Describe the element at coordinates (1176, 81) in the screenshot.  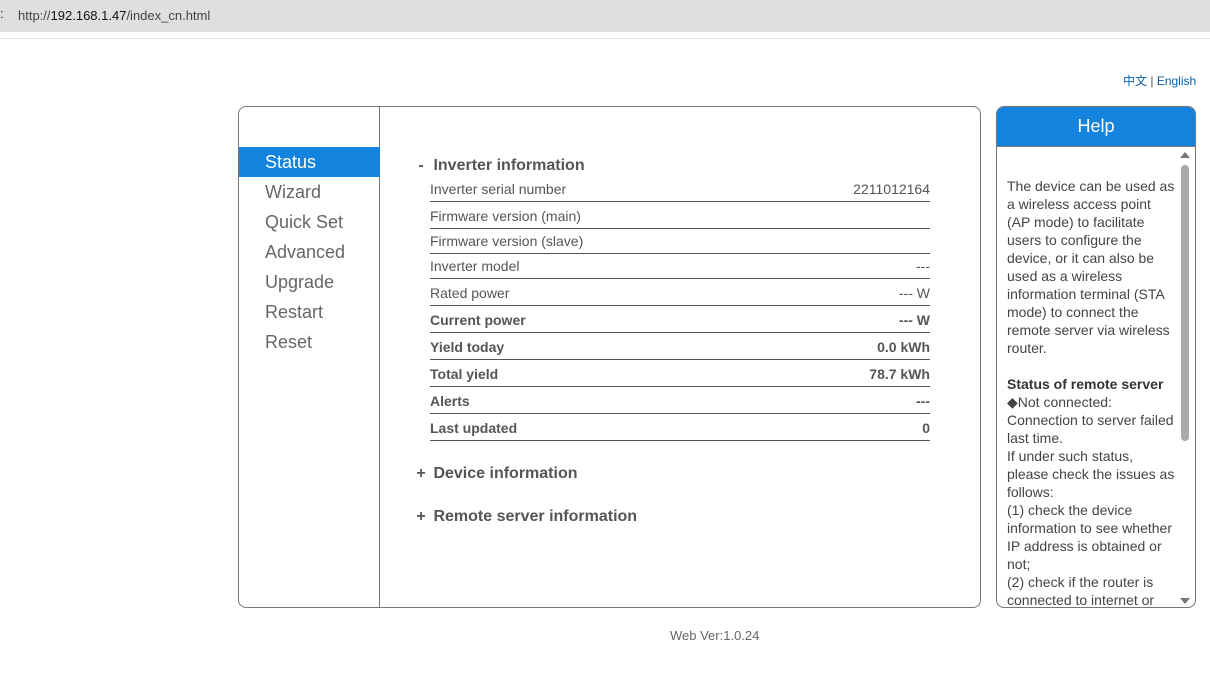
I see `lang-english-link: English` at that location.